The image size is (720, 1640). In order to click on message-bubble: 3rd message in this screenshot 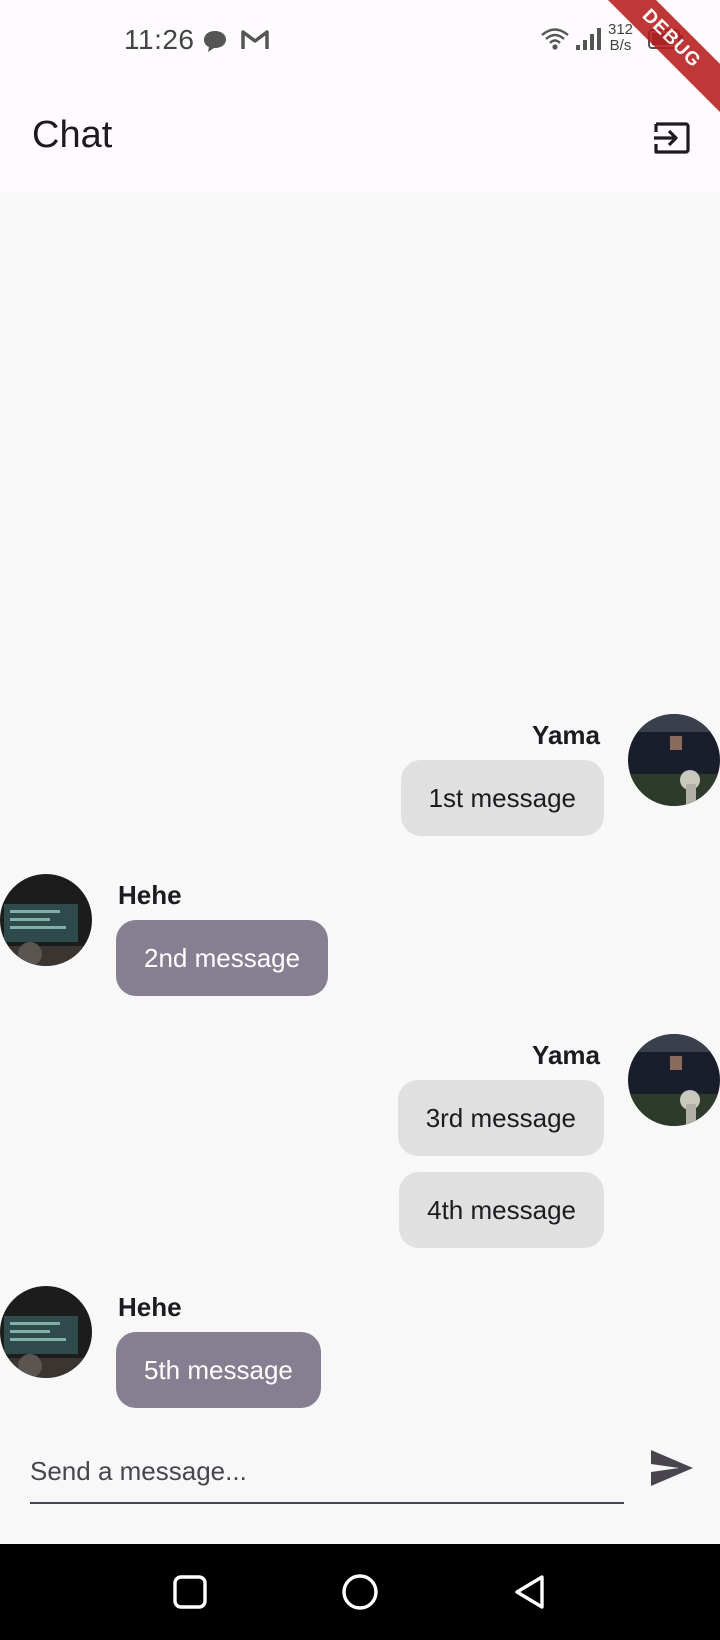, I will do `click(500, 1118)`.